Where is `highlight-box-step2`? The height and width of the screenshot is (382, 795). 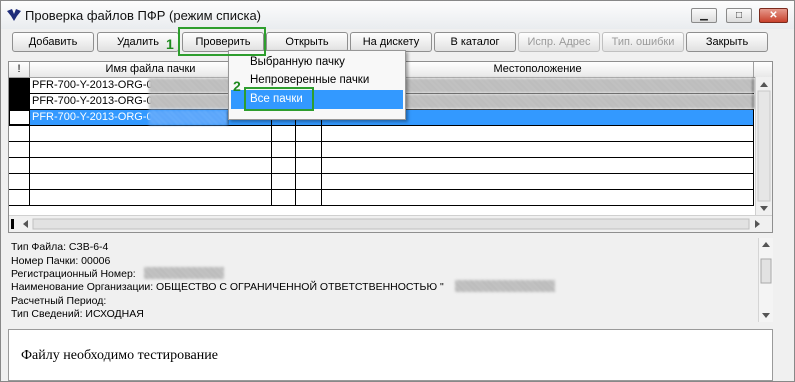 highlight-box-step2 is located at coordinates (279, 99).